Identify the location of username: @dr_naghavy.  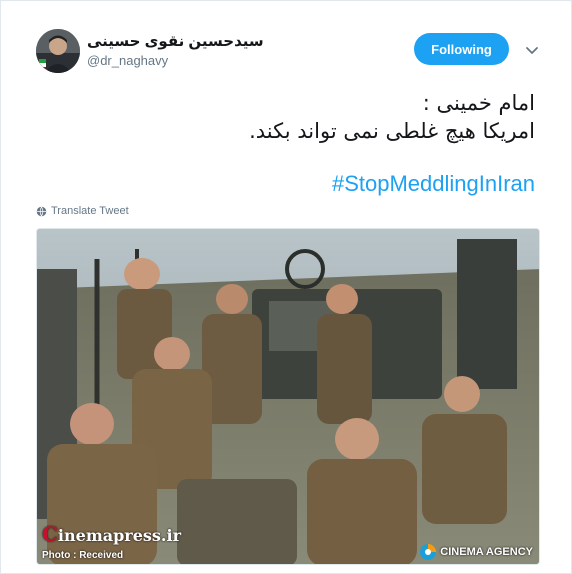
(127, 60).